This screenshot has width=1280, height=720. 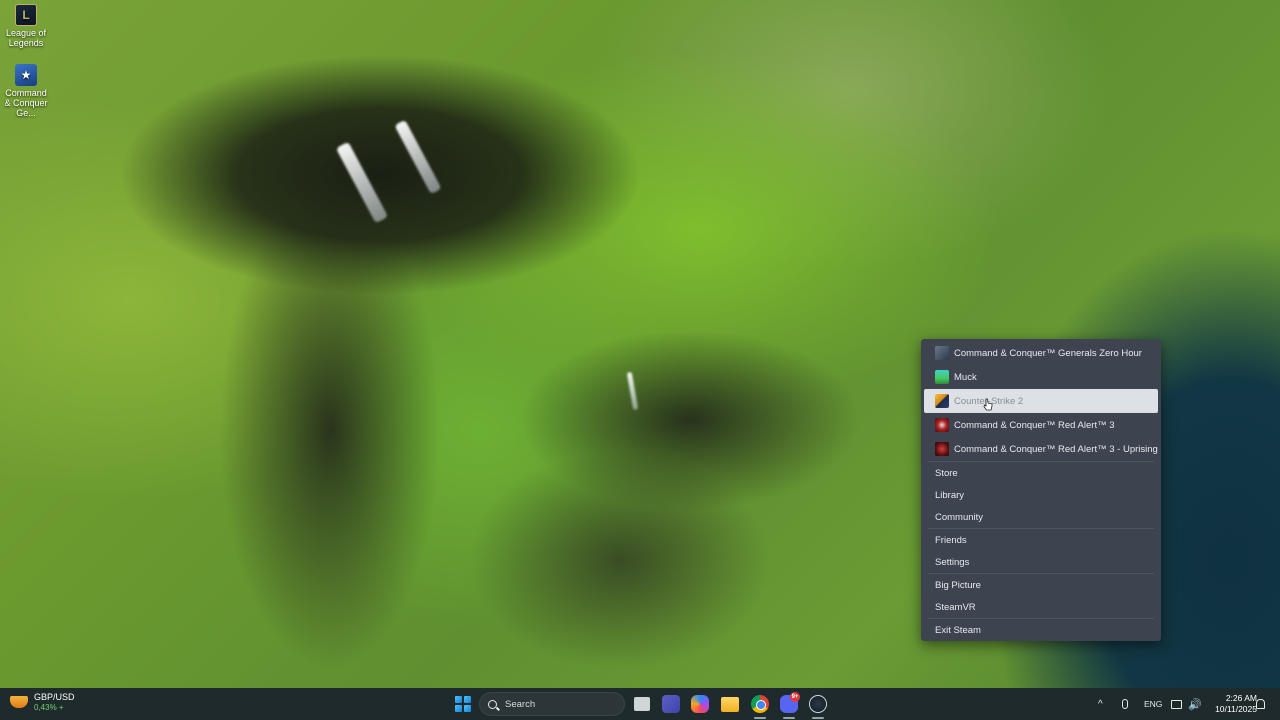 What do you see at coordinates (1041, 585) in the screenshot?
I see `menu-item-big-picture: Big Picture` at bounding box center [1041, 585].